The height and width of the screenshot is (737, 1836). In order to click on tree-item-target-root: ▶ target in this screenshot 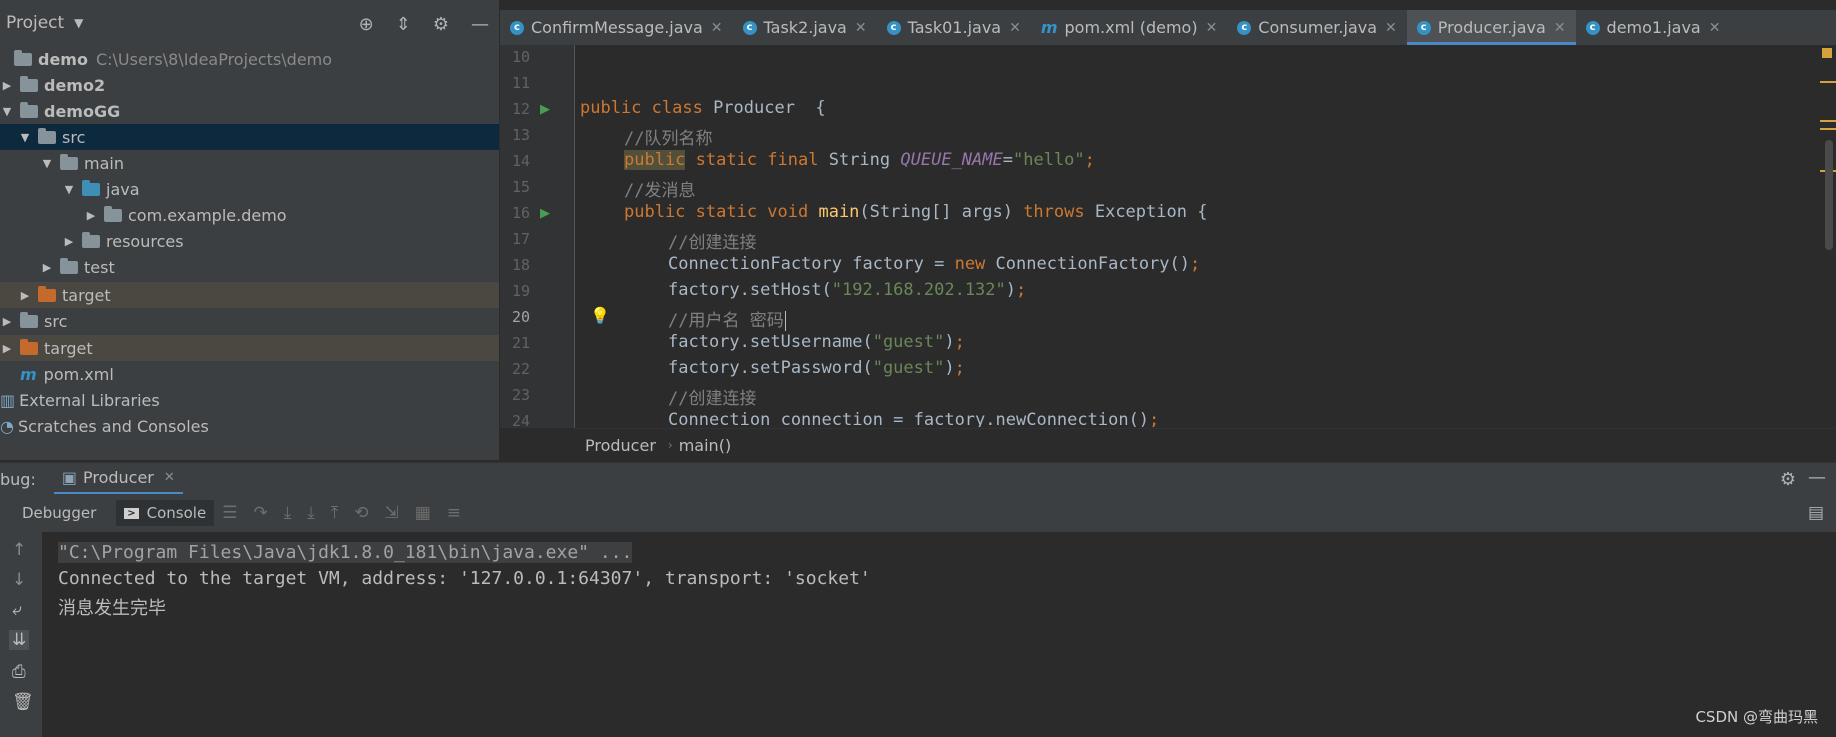, I will do `click(249, 348)`.